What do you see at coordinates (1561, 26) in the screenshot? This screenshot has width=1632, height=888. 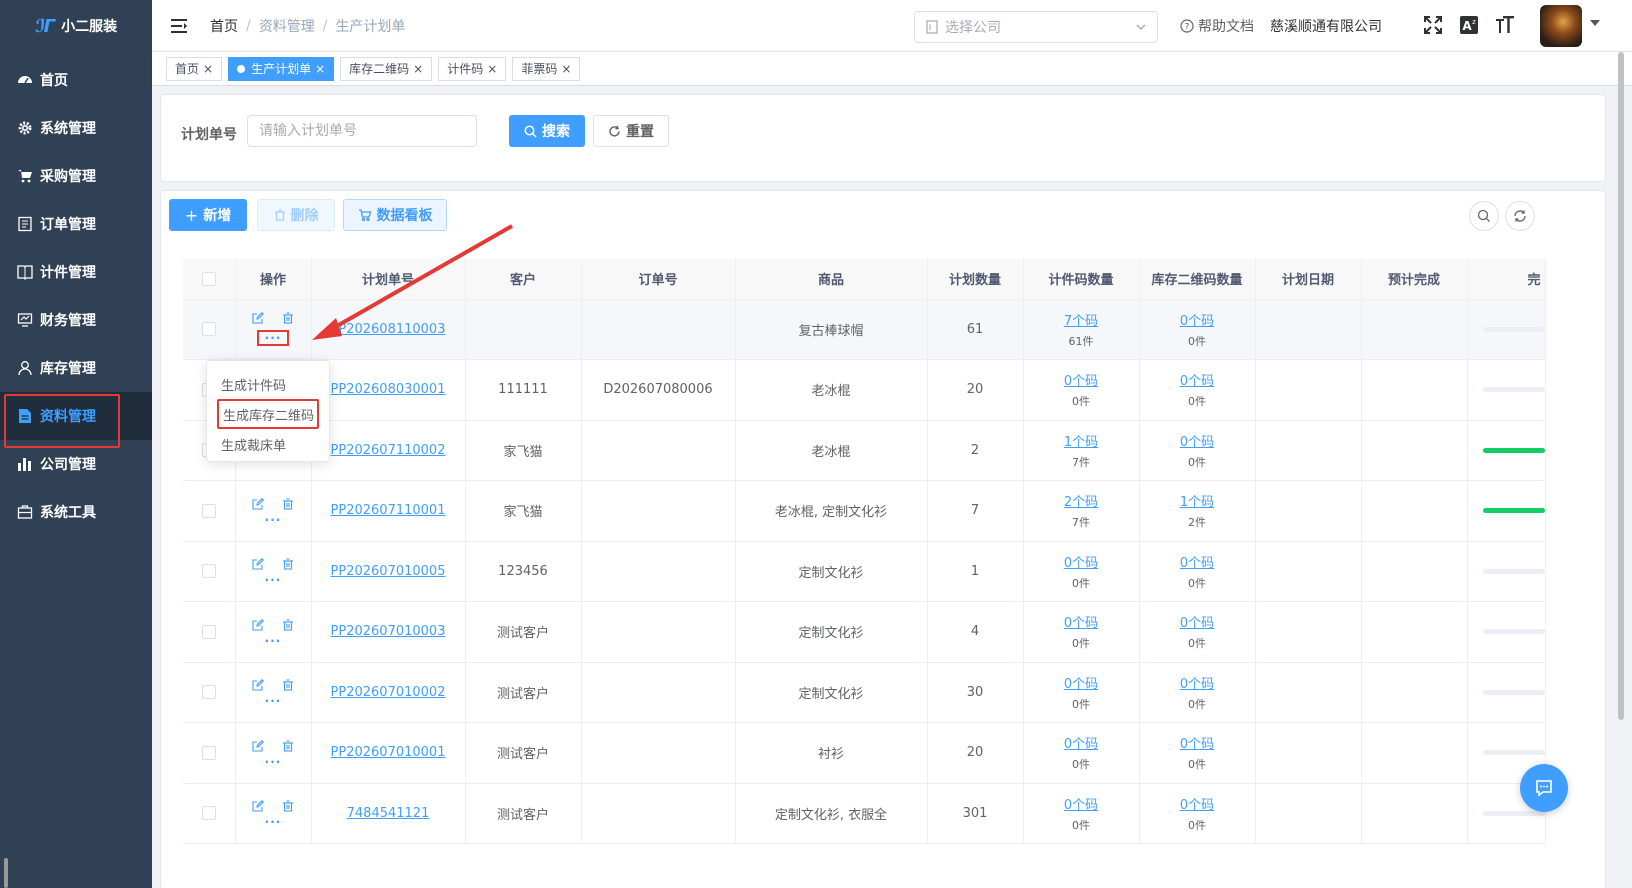 I see `avatar` at bounding box center [1561, 26].